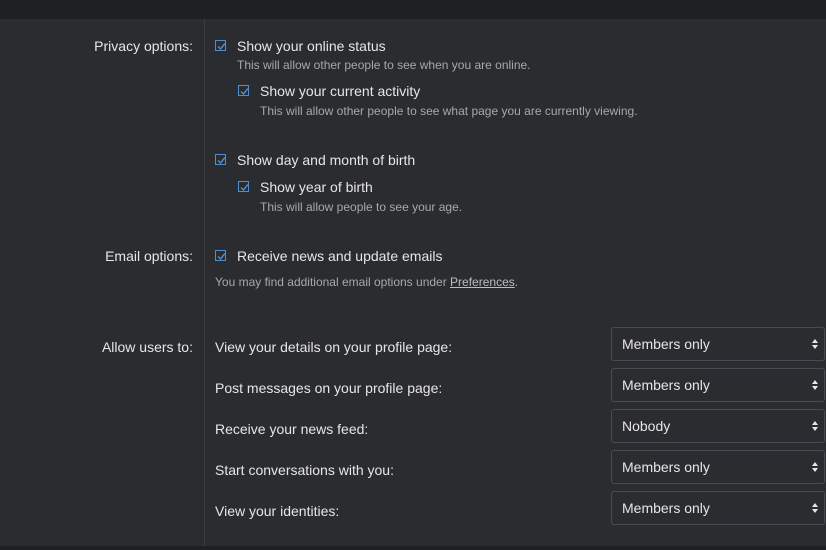 The image size is (826, 550). What do you see at coordinates (204, 284) in the screenshot?
I see `form-divider` at bounding box center [204, 284].